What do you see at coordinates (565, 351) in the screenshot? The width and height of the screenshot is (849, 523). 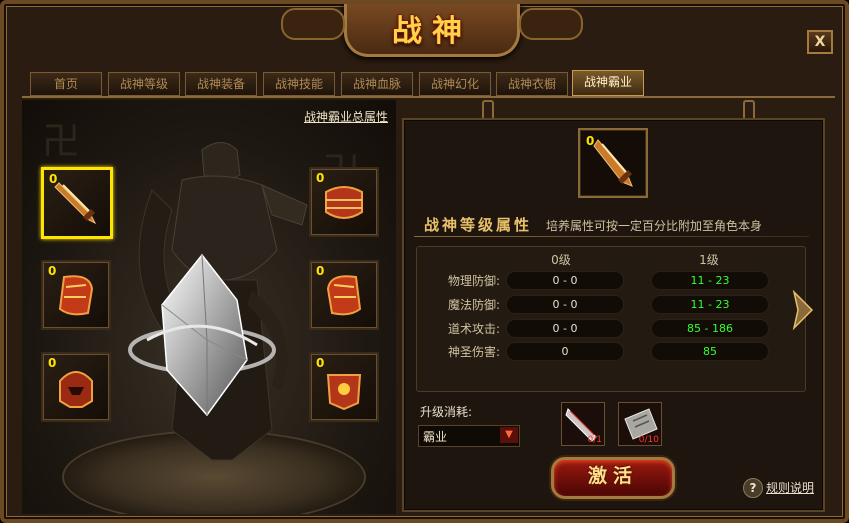 I see `current-value: 0` at bounding box center [565, 351].